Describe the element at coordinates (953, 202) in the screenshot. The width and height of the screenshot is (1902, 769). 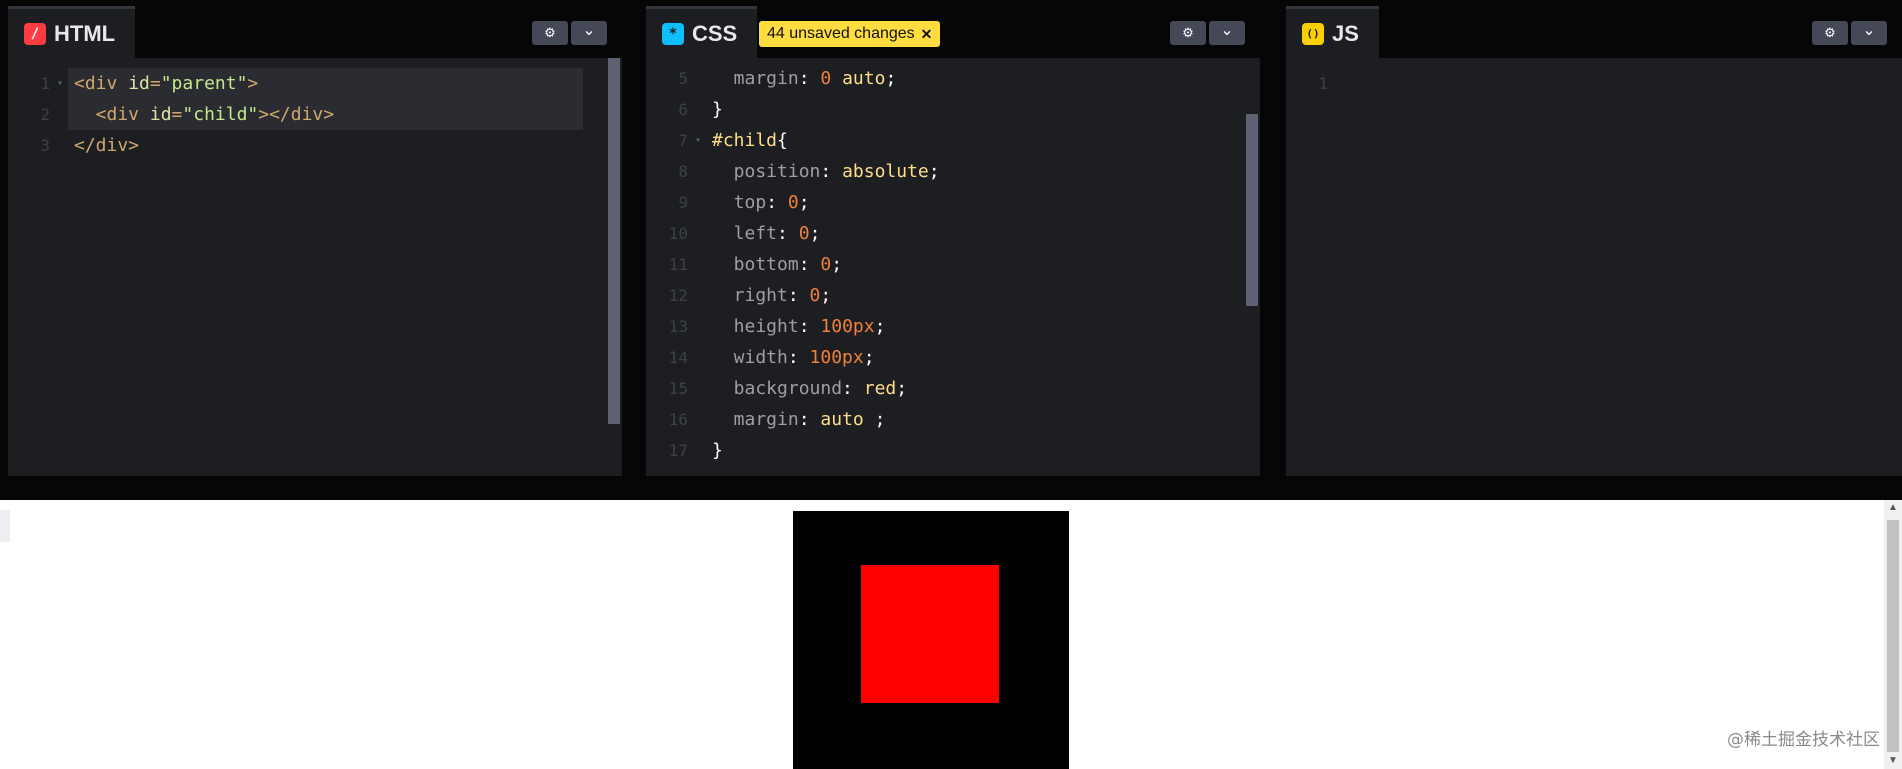
I see `code-line: 9 top: 0;` at that location.